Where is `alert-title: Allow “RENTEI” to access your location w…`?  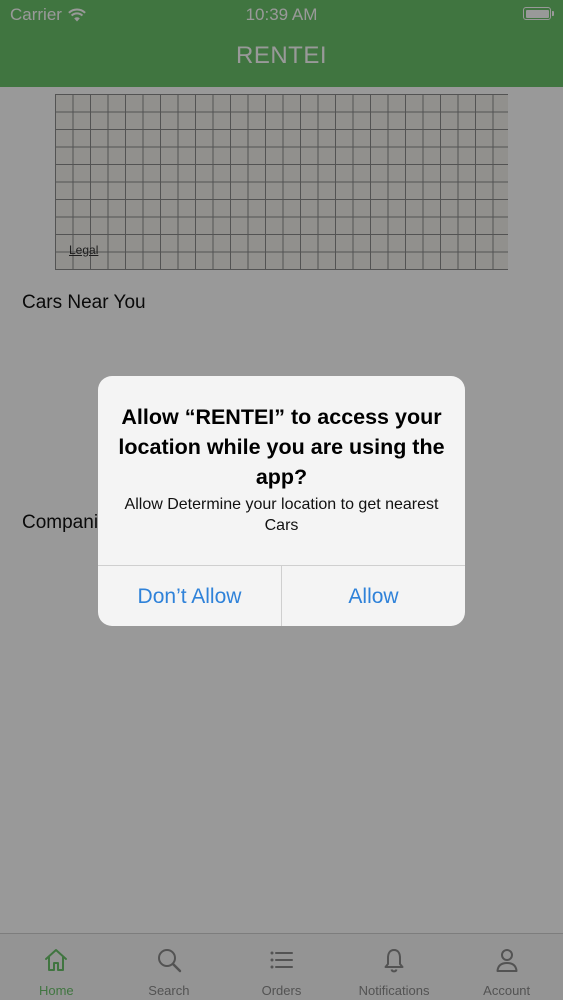 alert-title: Allow “RENTEI” to access your location w… is located at coordinates (281, 447).